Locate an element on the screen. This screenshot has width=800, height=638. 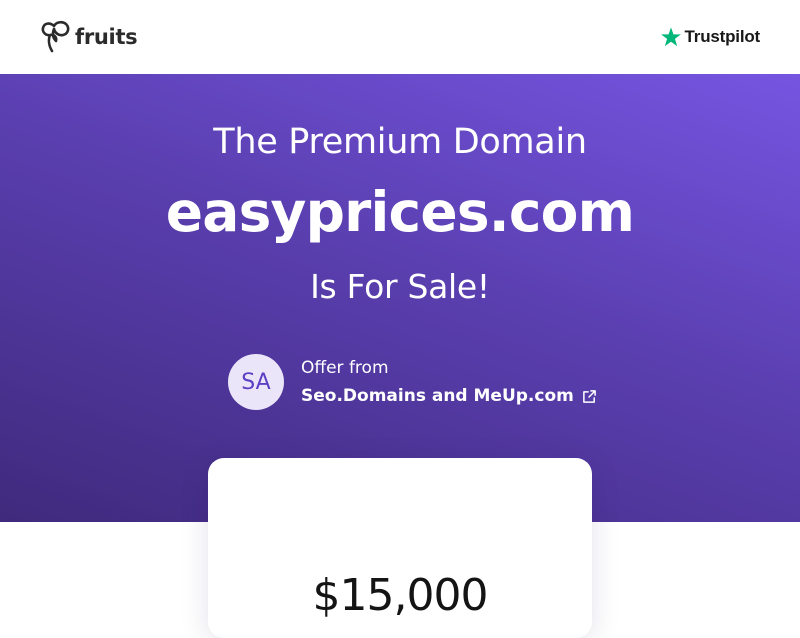
seller-name: Seo.Domains and MeUp.com is located at coordinates (437, 396).